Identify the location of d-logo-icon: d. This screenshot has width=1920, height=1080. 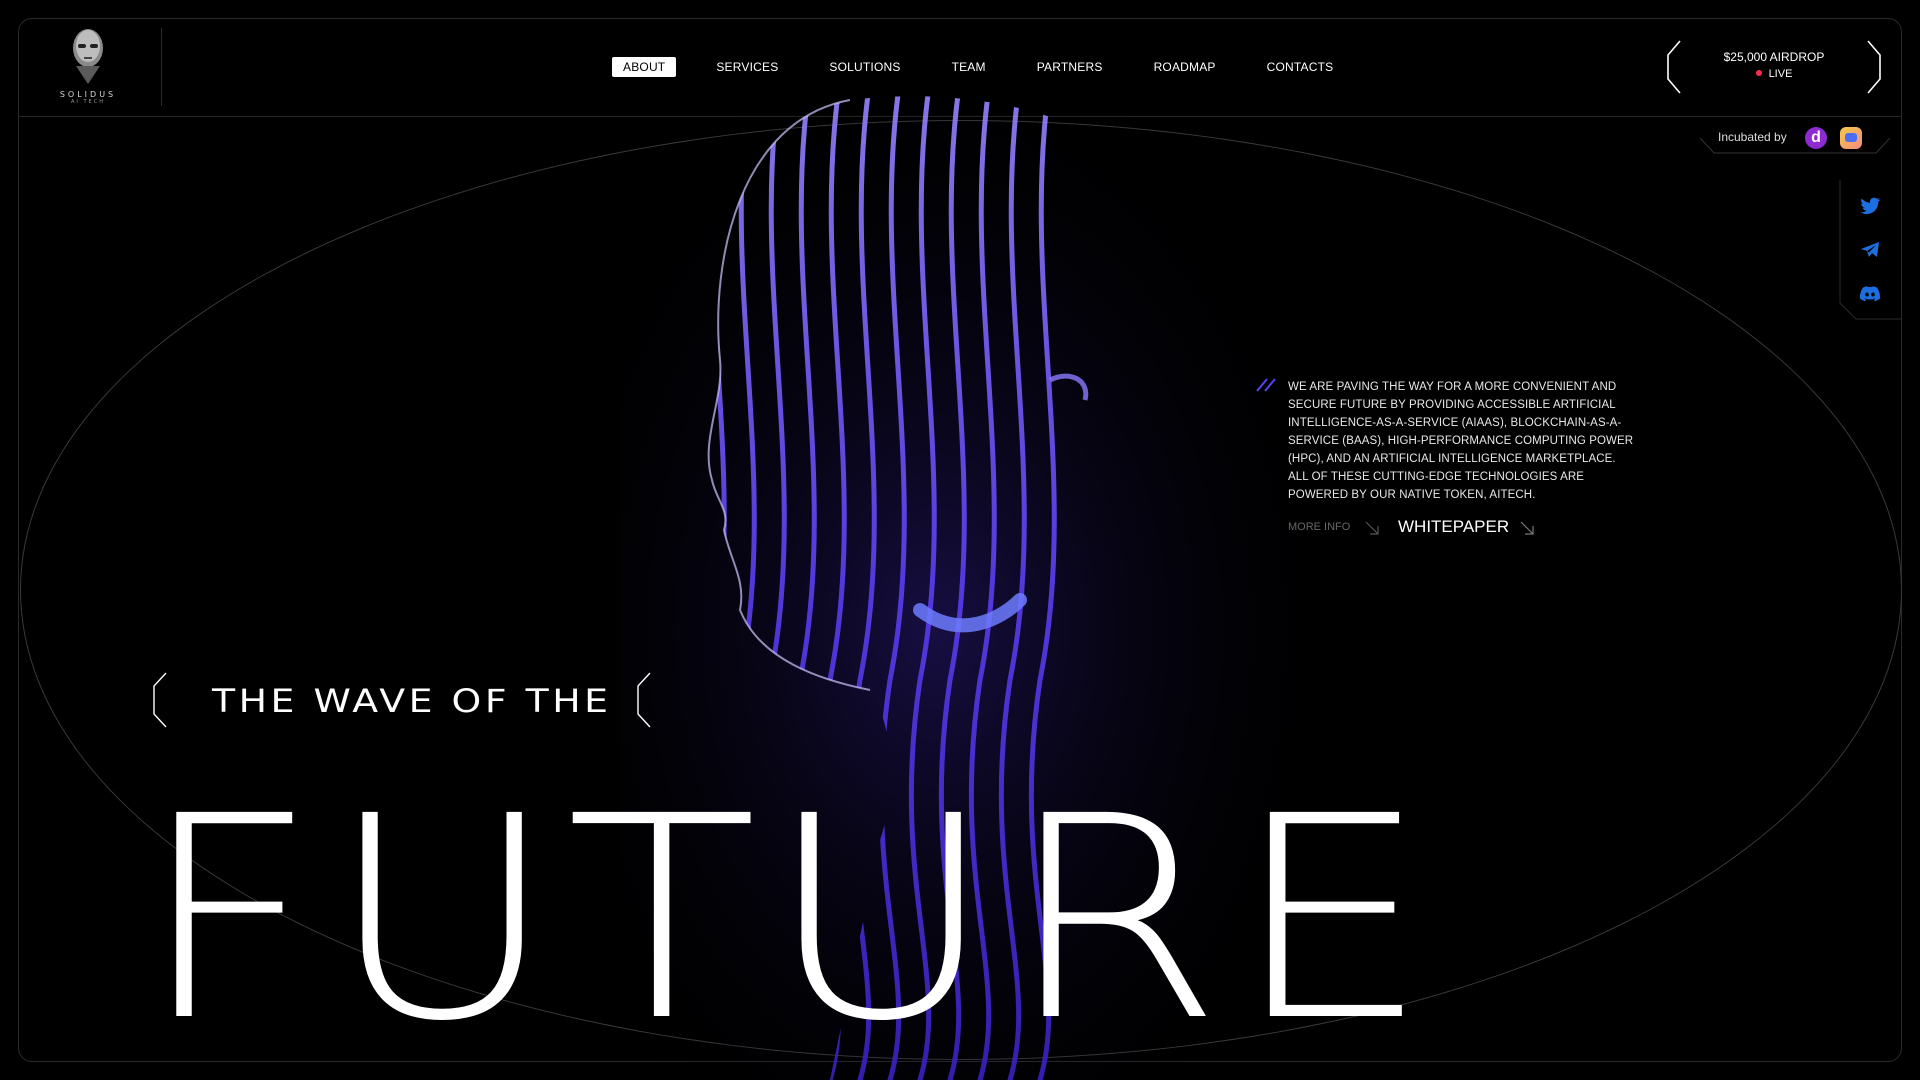
(1816, 138).